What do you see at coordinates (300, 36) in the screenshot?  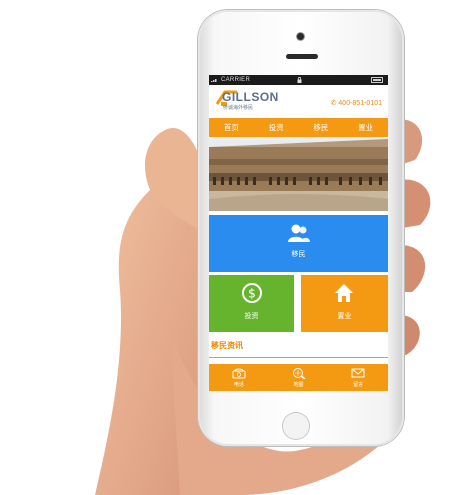 I see `front-camera-icon` at bounding box center [300, 36].